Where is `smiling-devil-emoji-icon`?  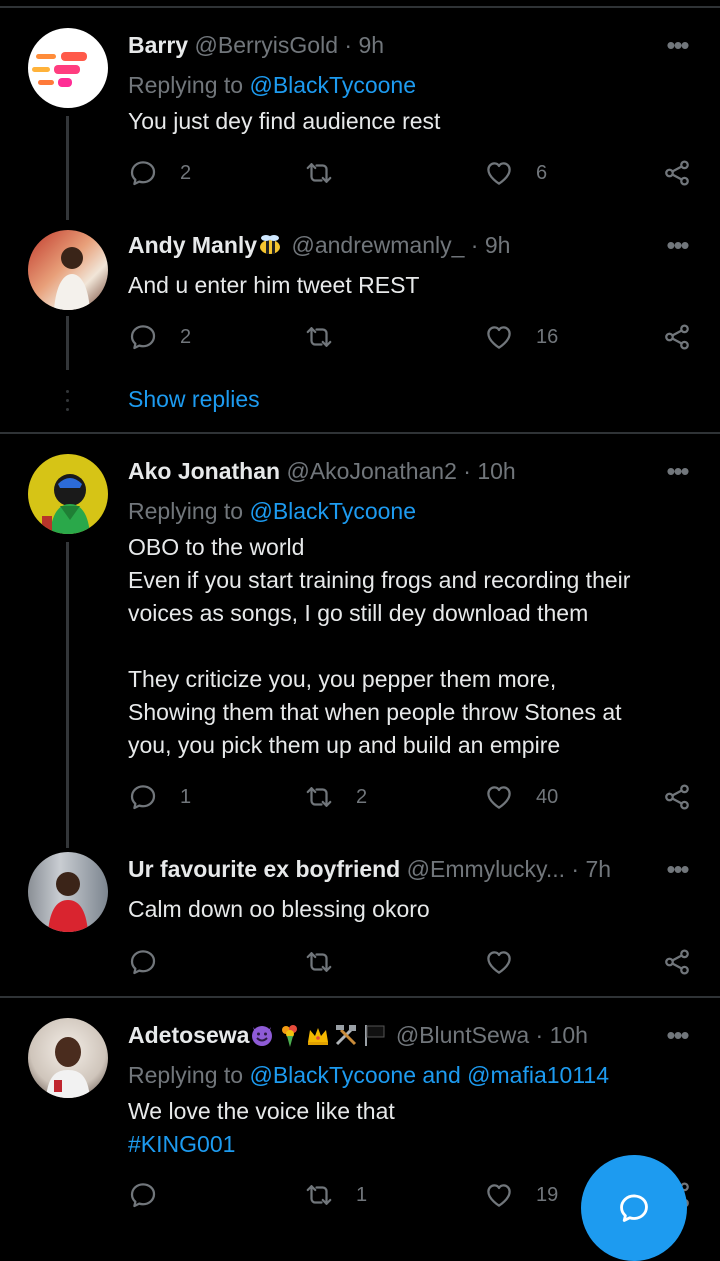 smiling-devil-emoji-icon is located at coordinates (262, 1036).